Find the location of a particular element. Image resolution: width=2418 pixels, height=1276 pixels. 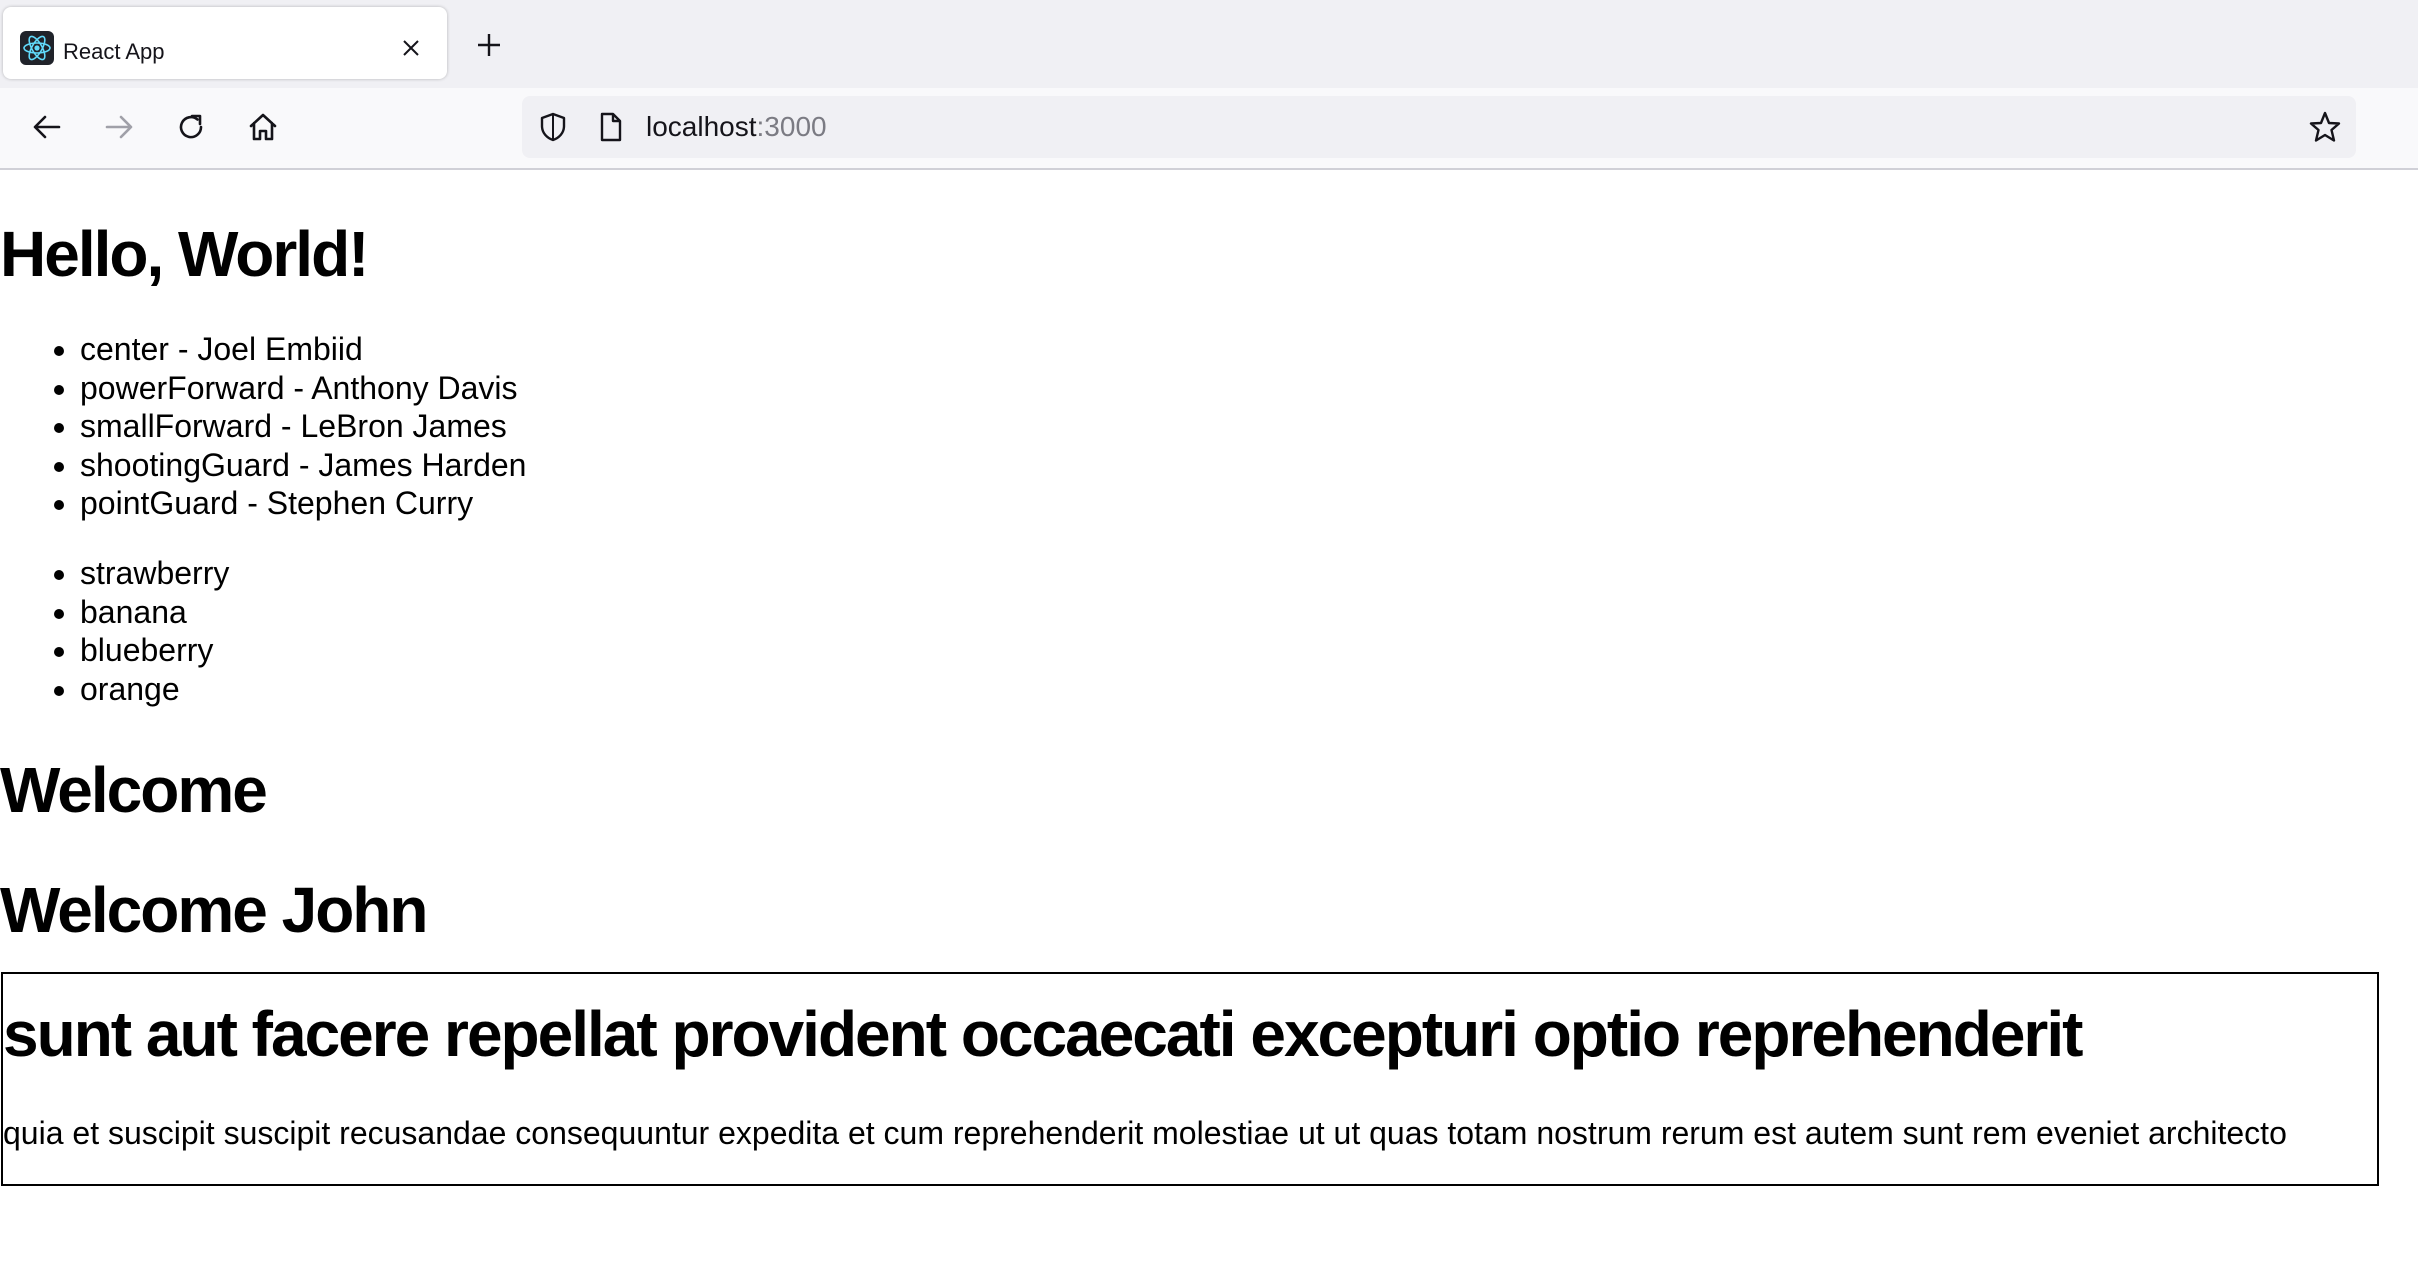

list-item: powerForward - Anthony Davis is located at coordinates (303, 388).